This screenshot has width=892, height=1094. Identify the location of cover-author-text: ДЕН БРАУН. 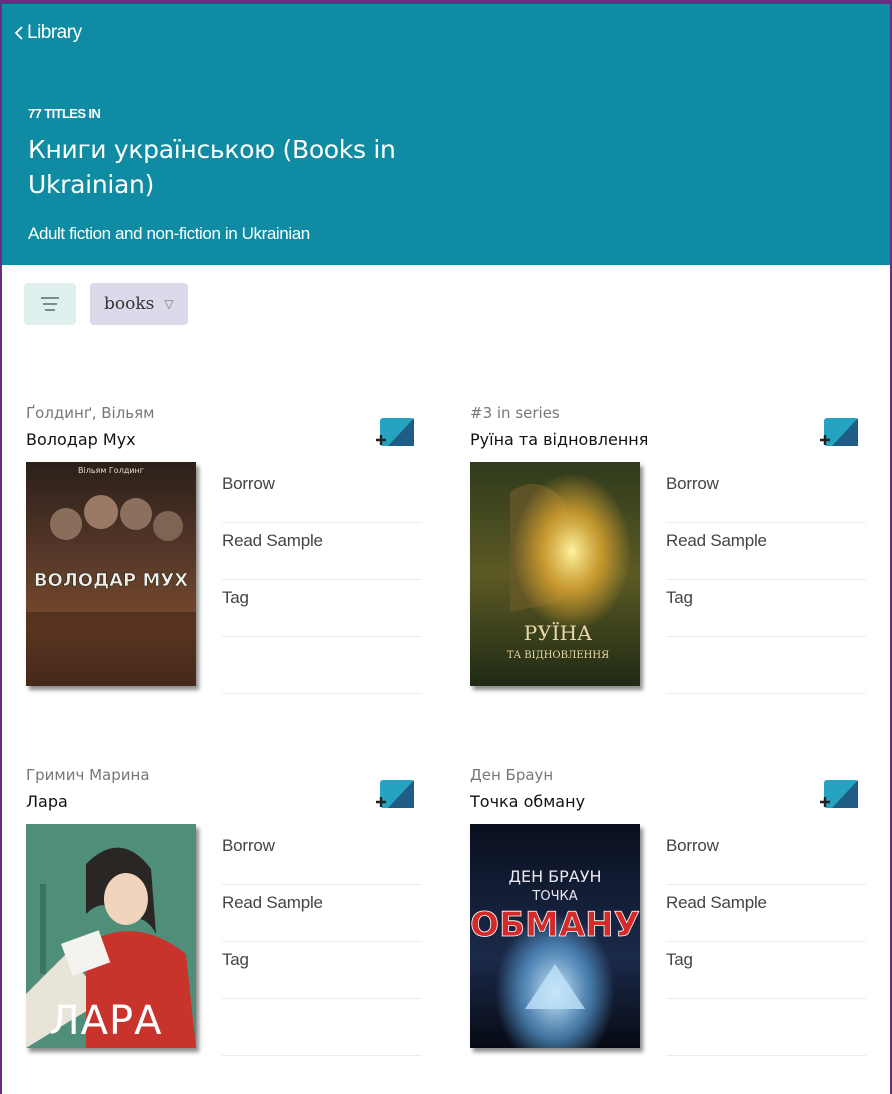
(554, 876).